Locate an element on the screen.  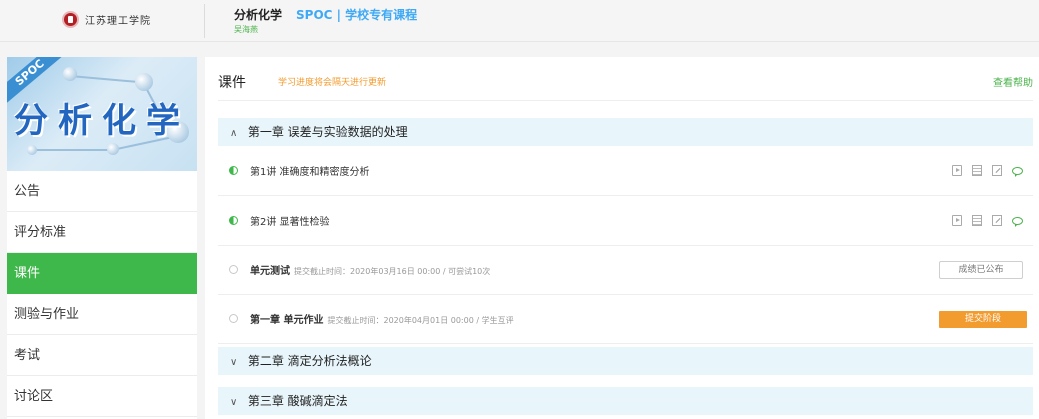
chevron-up-icon: ∧ is located at coordinates (234, 133).